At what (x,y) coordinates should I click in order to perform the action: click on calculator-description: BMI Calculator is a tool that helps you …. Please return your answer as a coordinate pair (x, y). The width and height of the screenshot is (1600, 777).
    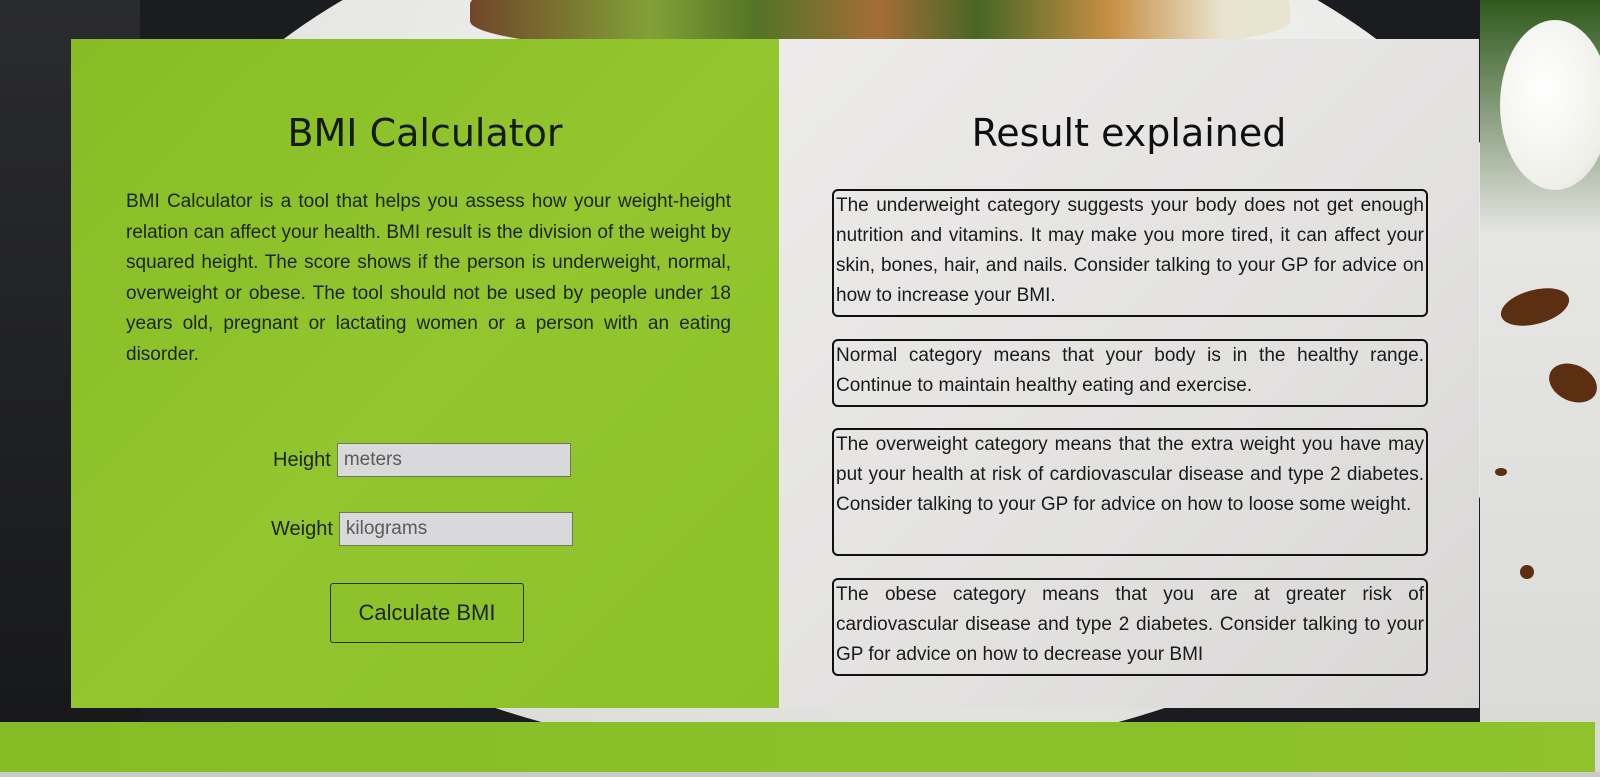
    Looking at the image, I should click on (428, 278).